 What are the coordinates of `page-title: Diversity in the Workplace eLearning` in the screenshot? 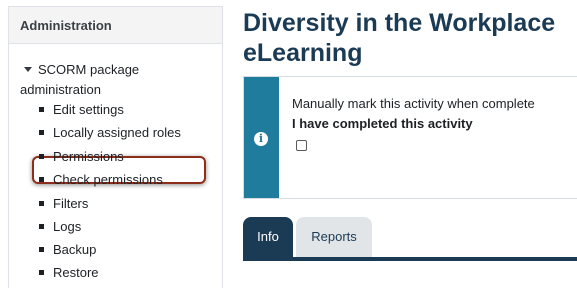 It's located at (410, 38).